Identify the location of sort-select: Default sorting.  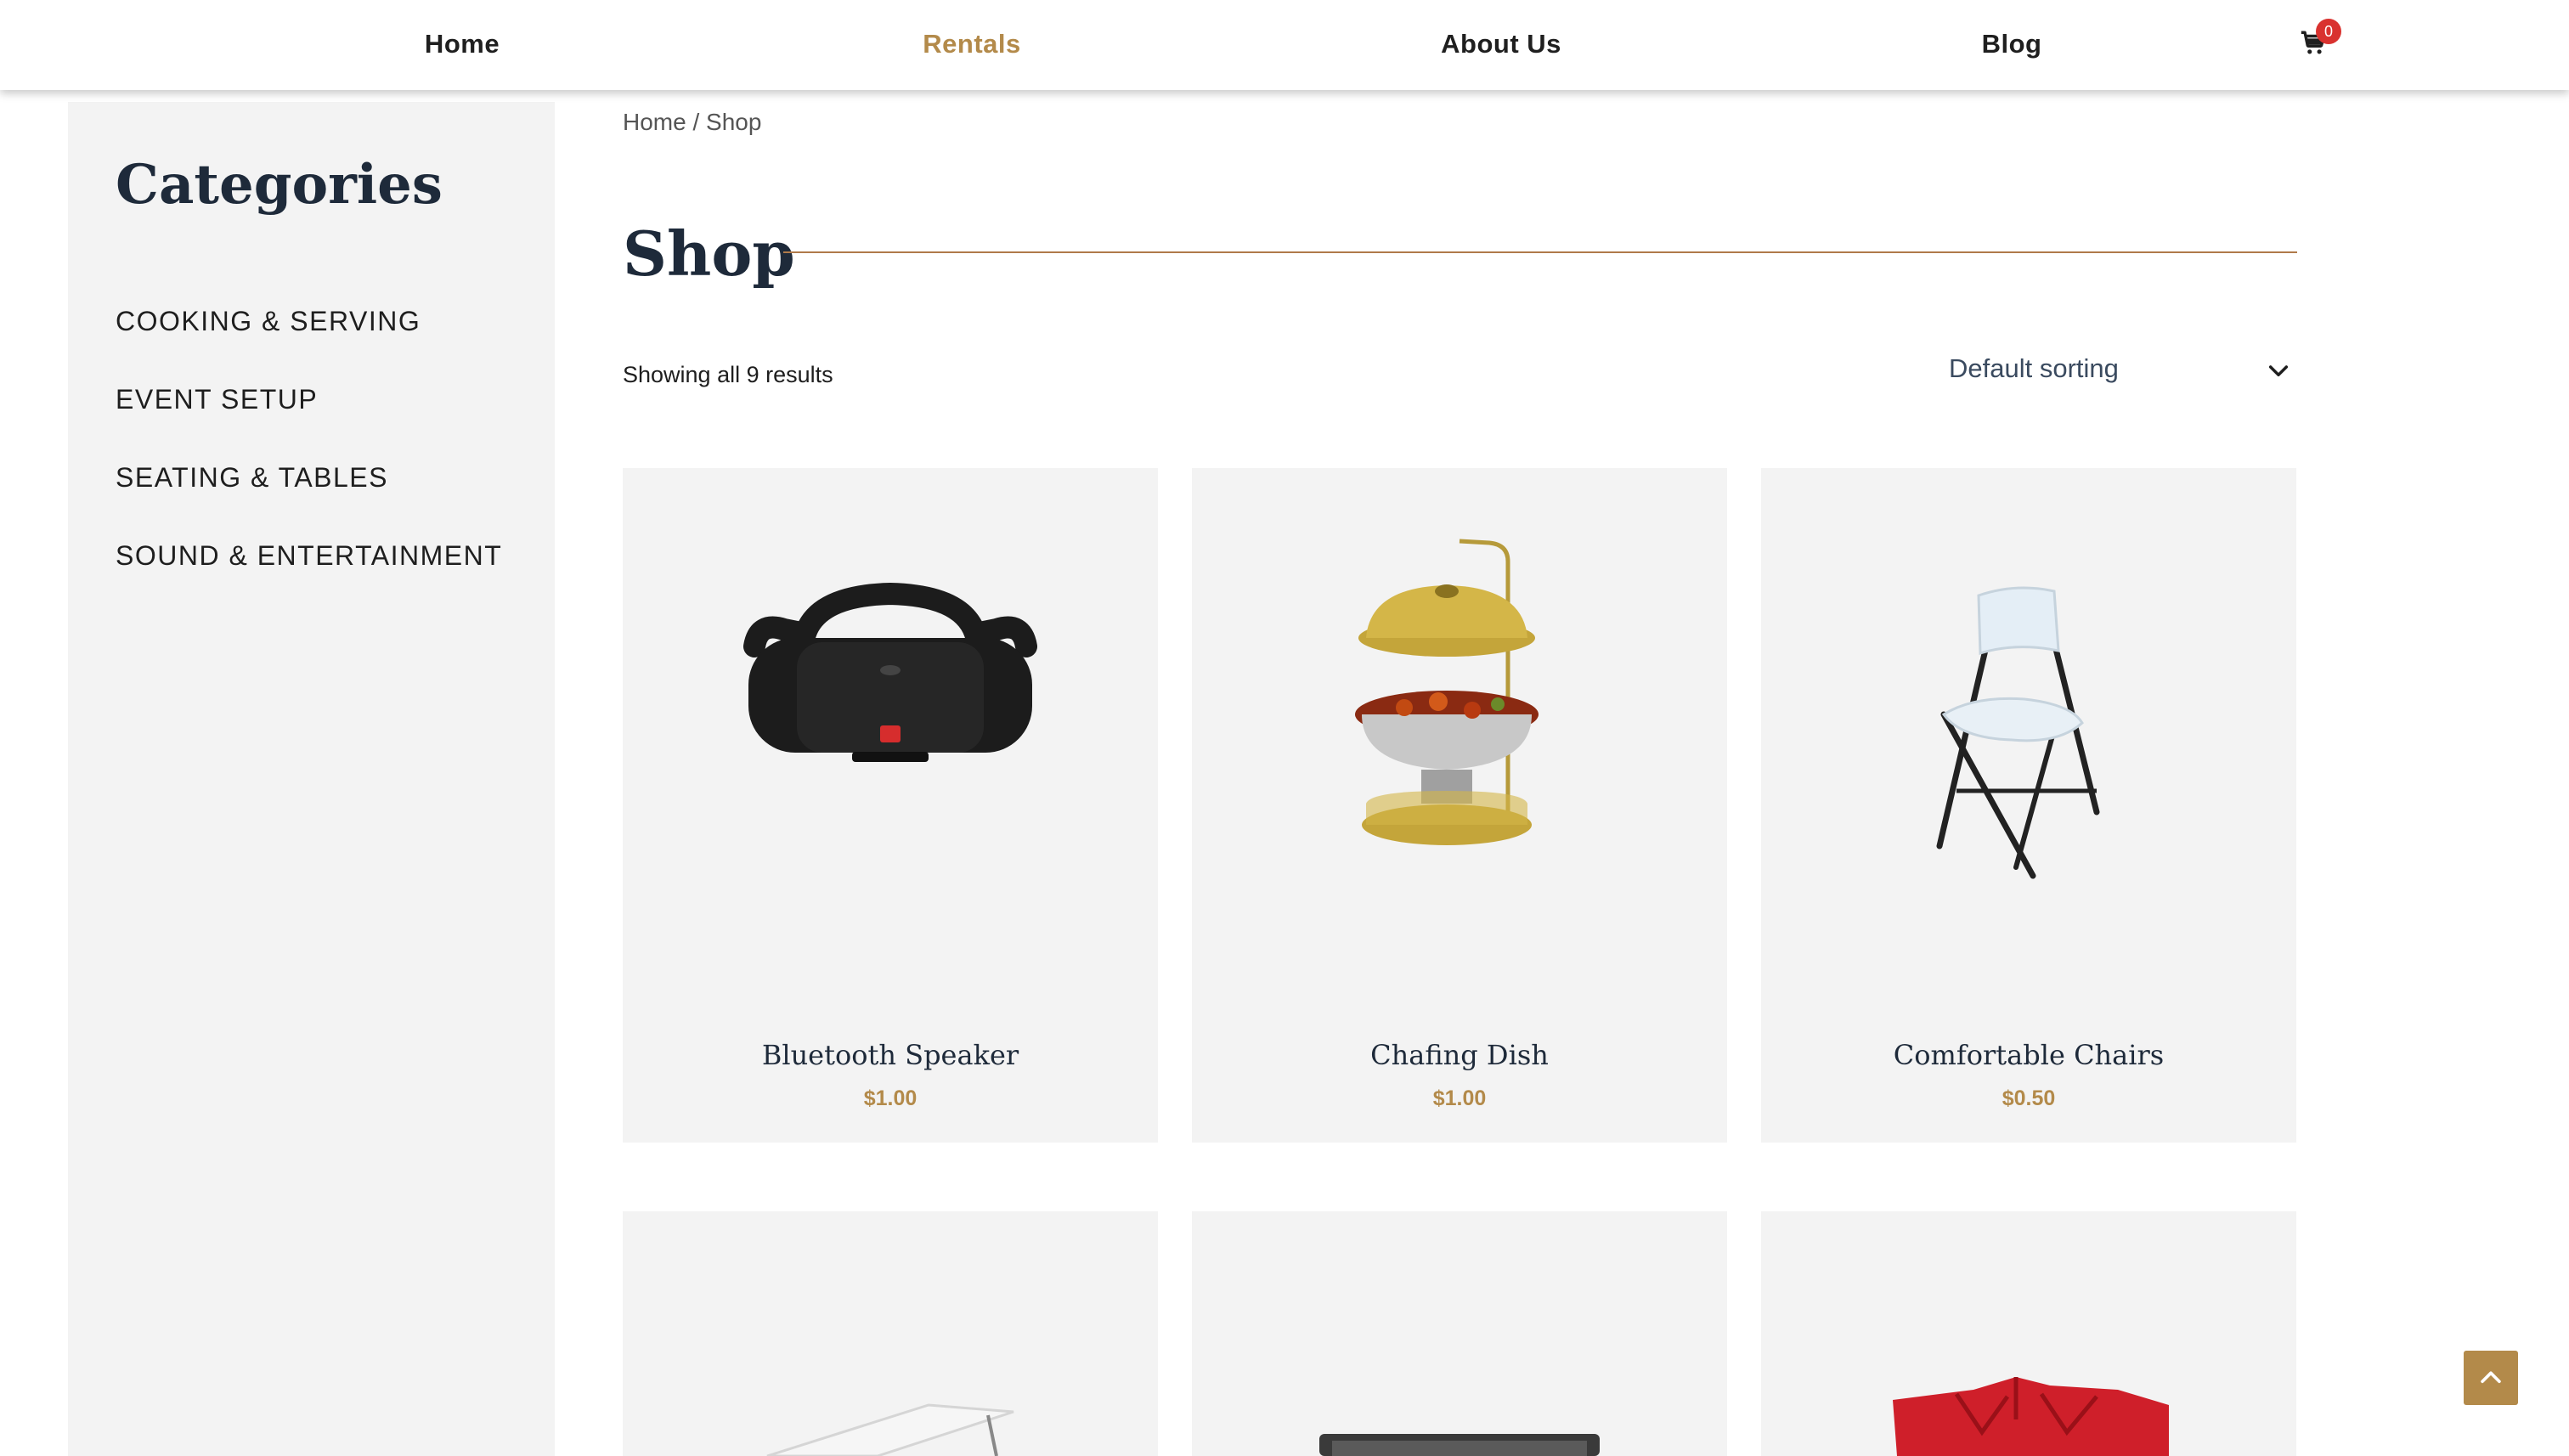
(2123, 375).